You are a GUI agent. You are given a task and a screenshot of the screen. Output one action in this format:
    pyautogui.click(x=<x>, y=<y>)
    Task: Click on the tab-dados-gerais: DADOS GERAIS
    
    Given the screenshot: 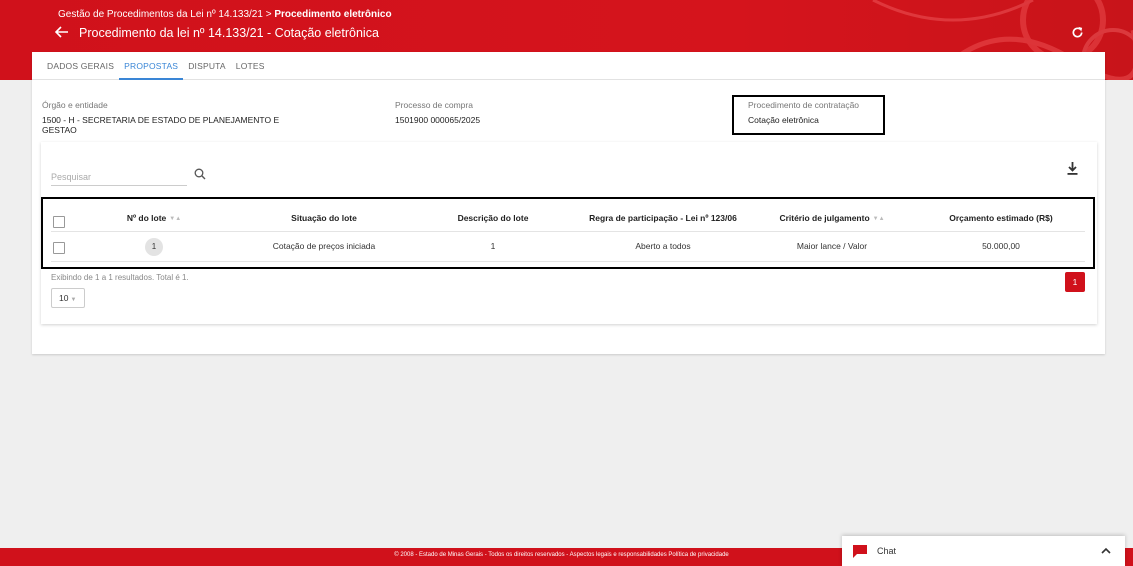 What is the action you would take?
    pyautogui.click(x=80, y=66)
    